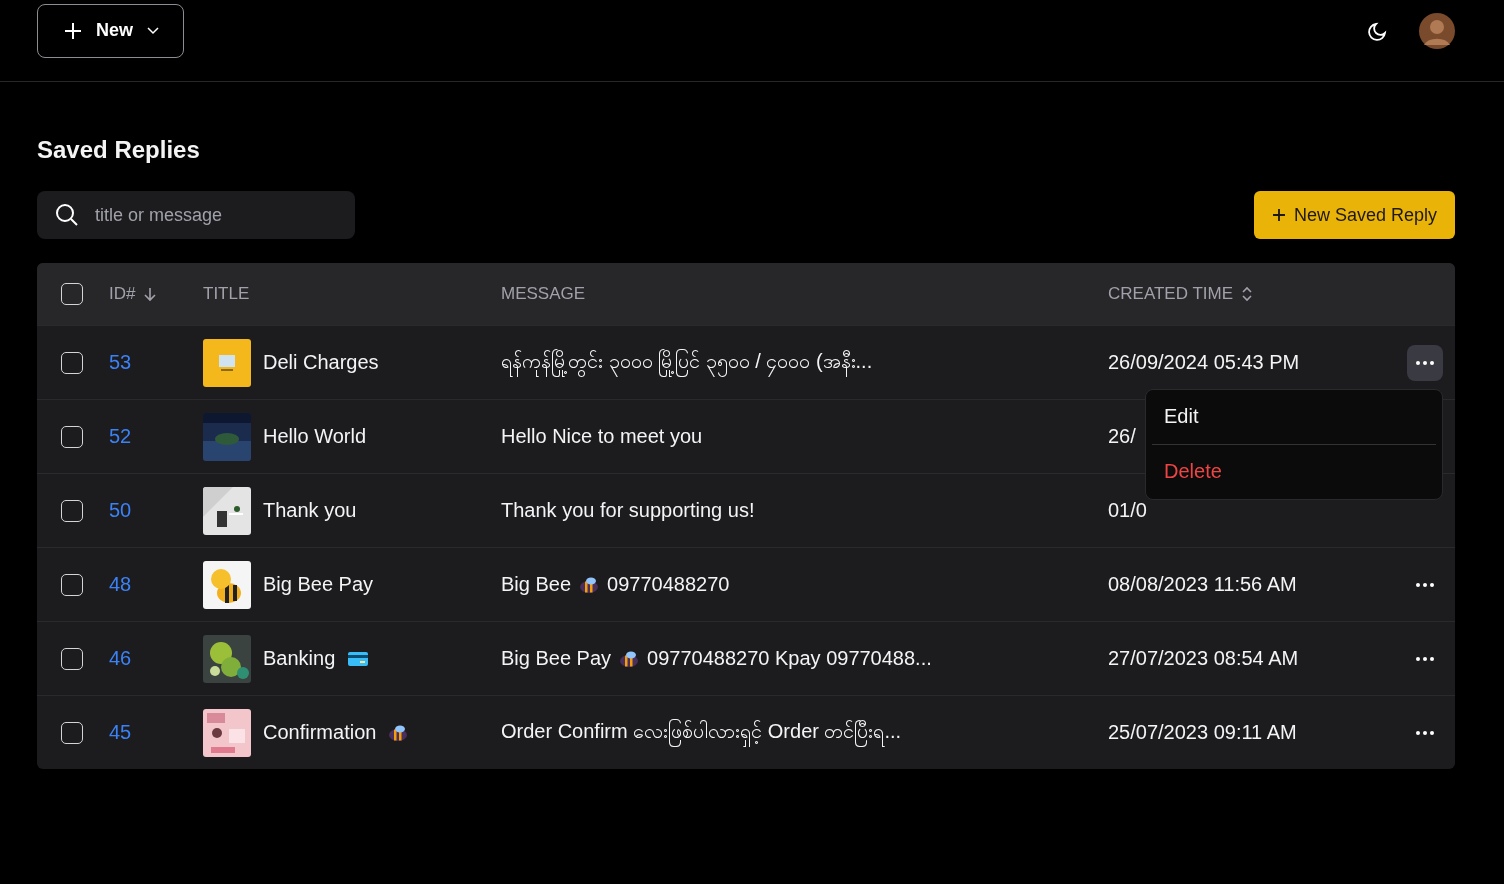 The image size is (1504, 884). I want to click on id-link: 48, so click(156, 584).